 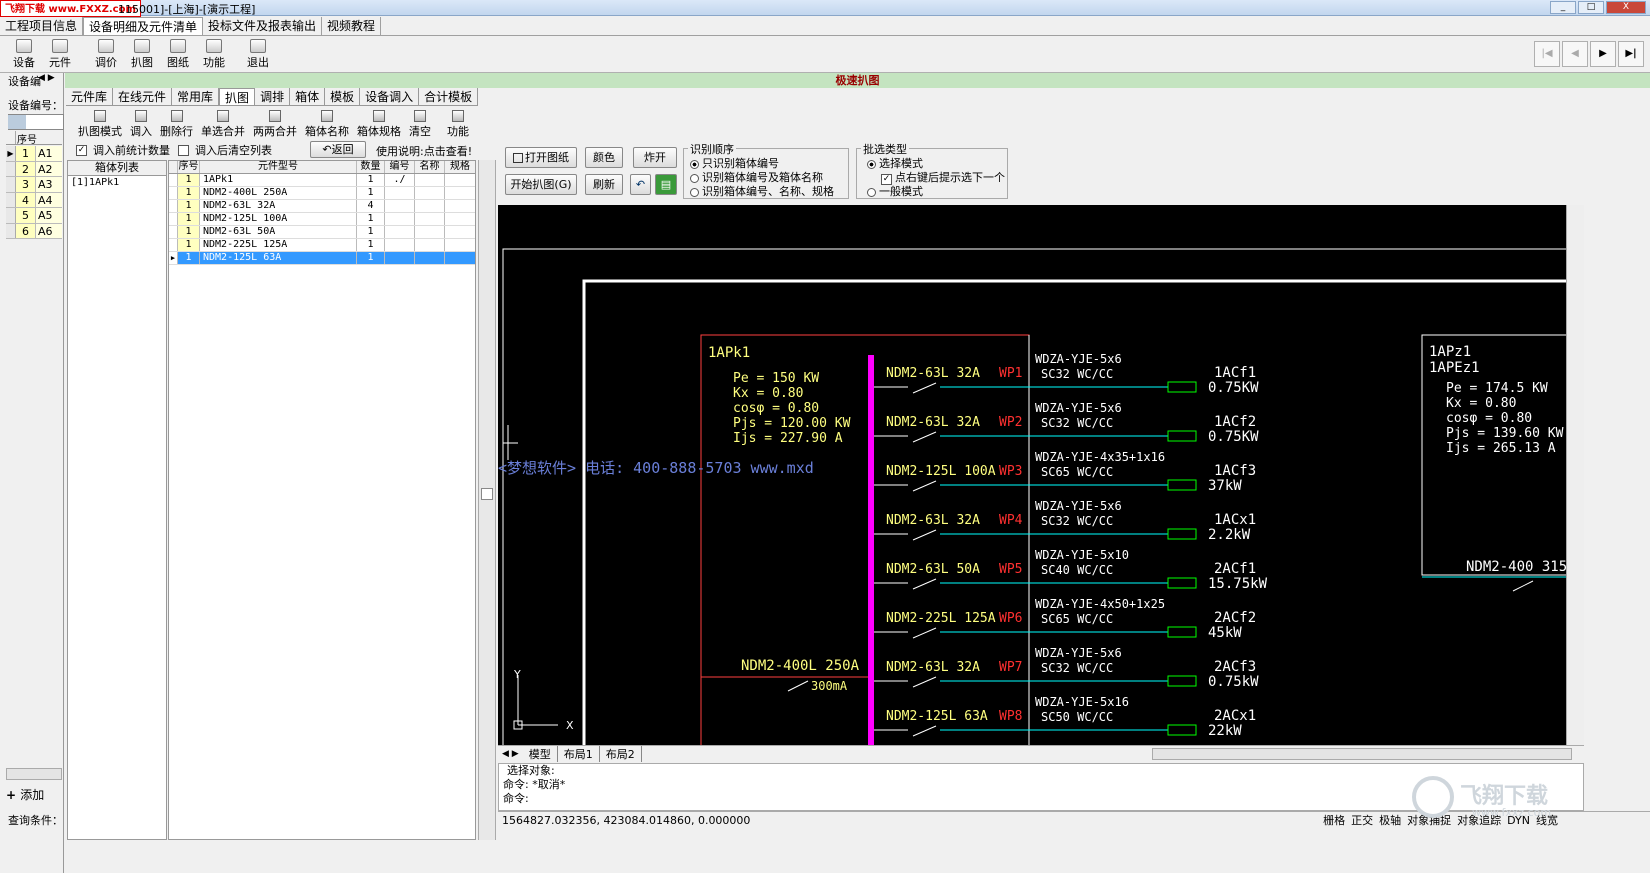 I want to click on tab-common-library: 常用库, so click(x=196, y=96).